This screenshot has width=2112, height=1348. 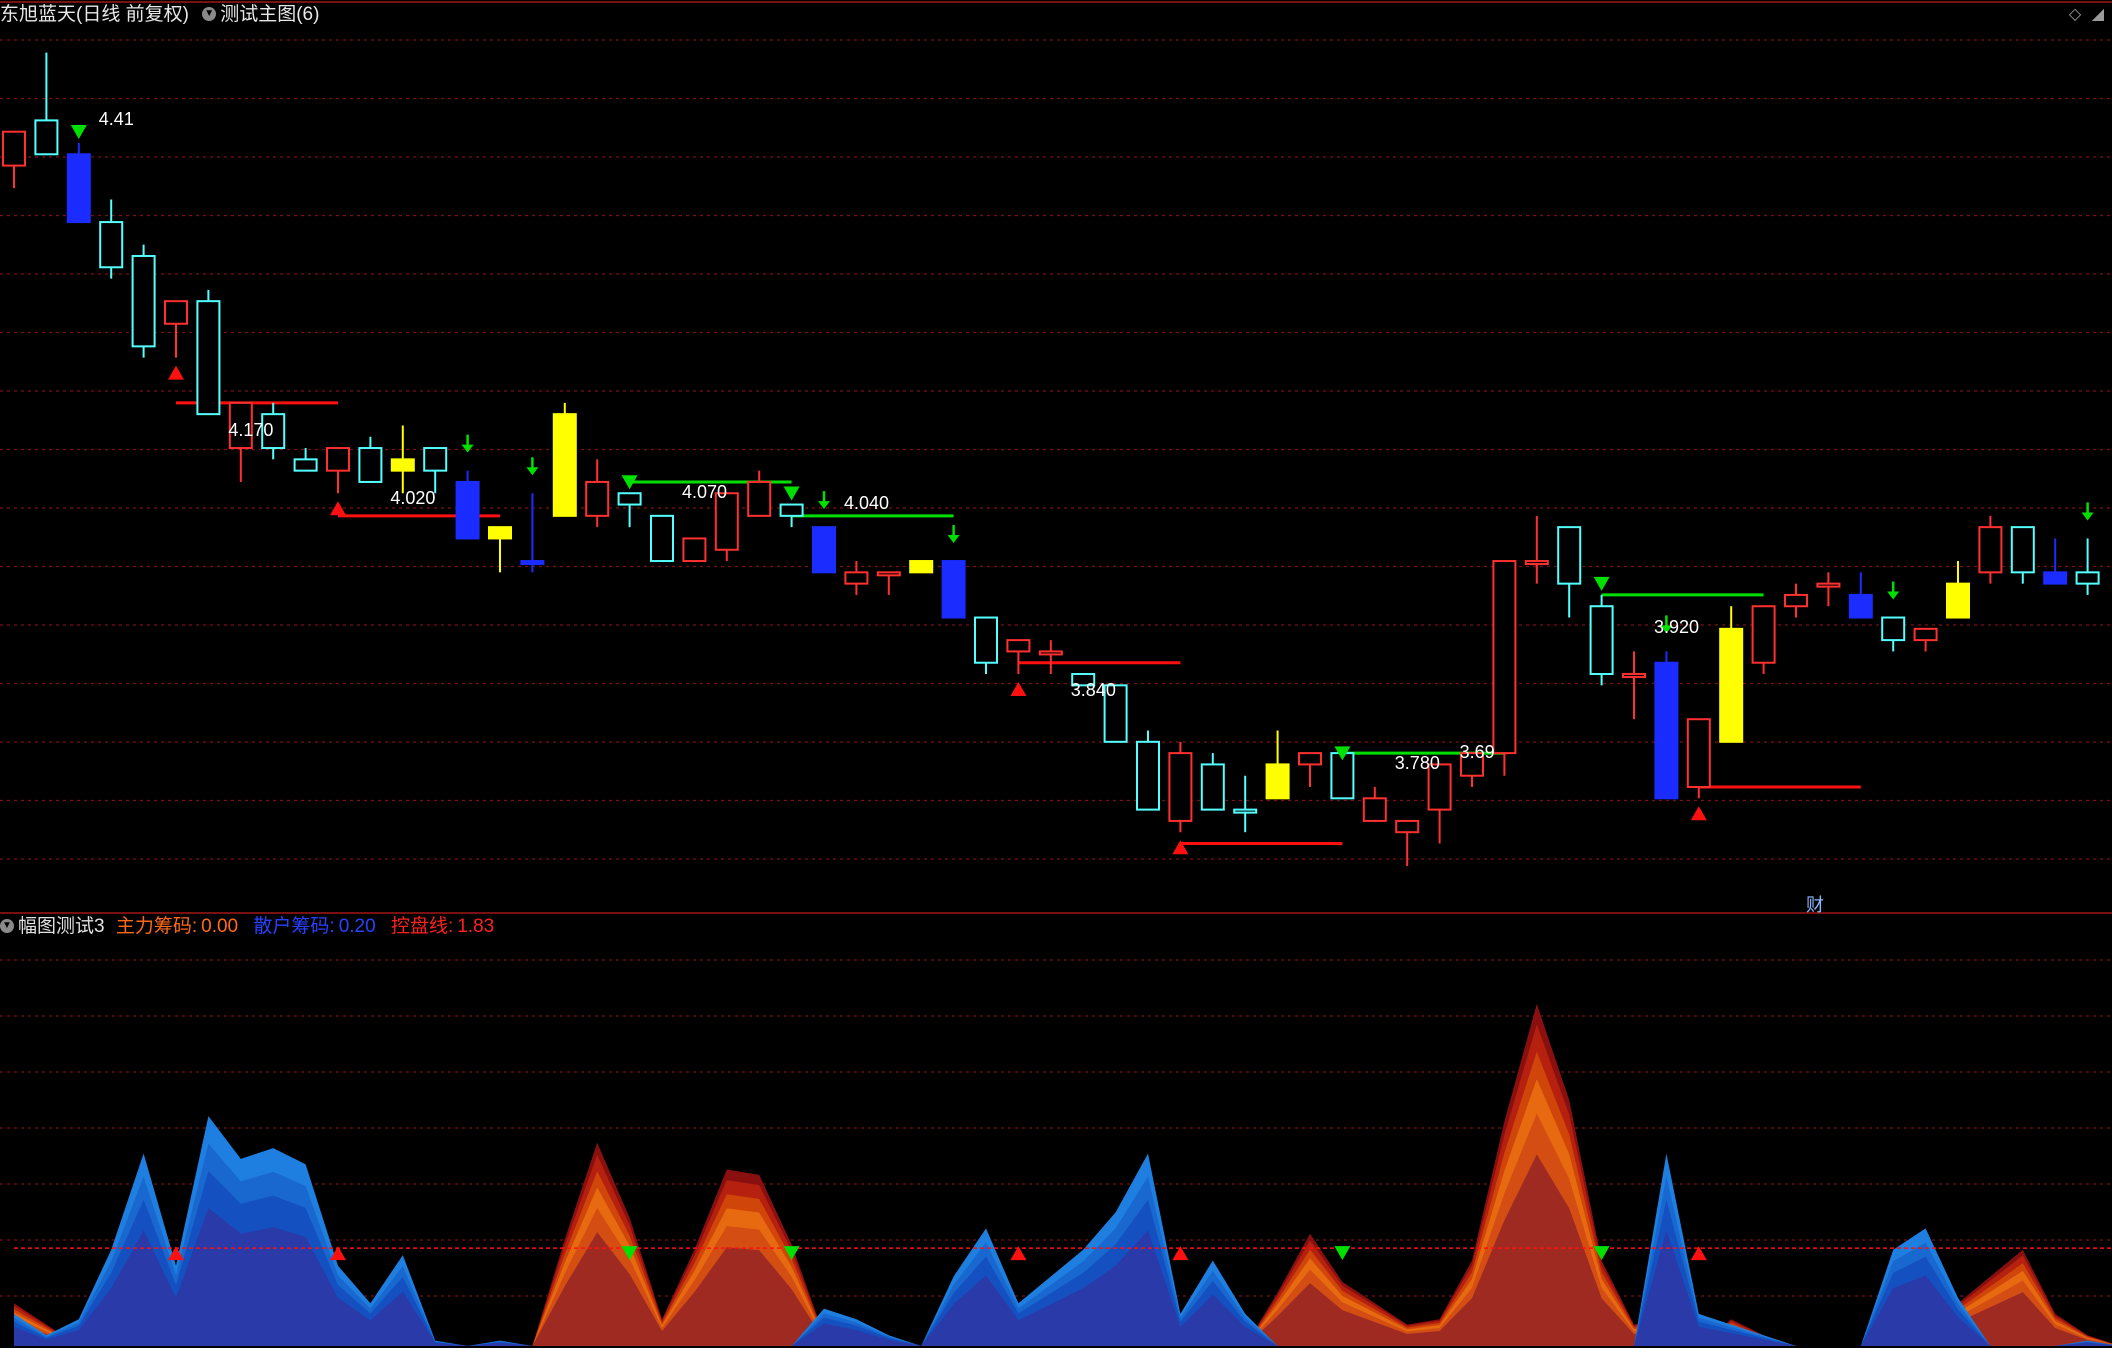 I want to click on diamond-icon: ◇, so click(x=2075, y=14).